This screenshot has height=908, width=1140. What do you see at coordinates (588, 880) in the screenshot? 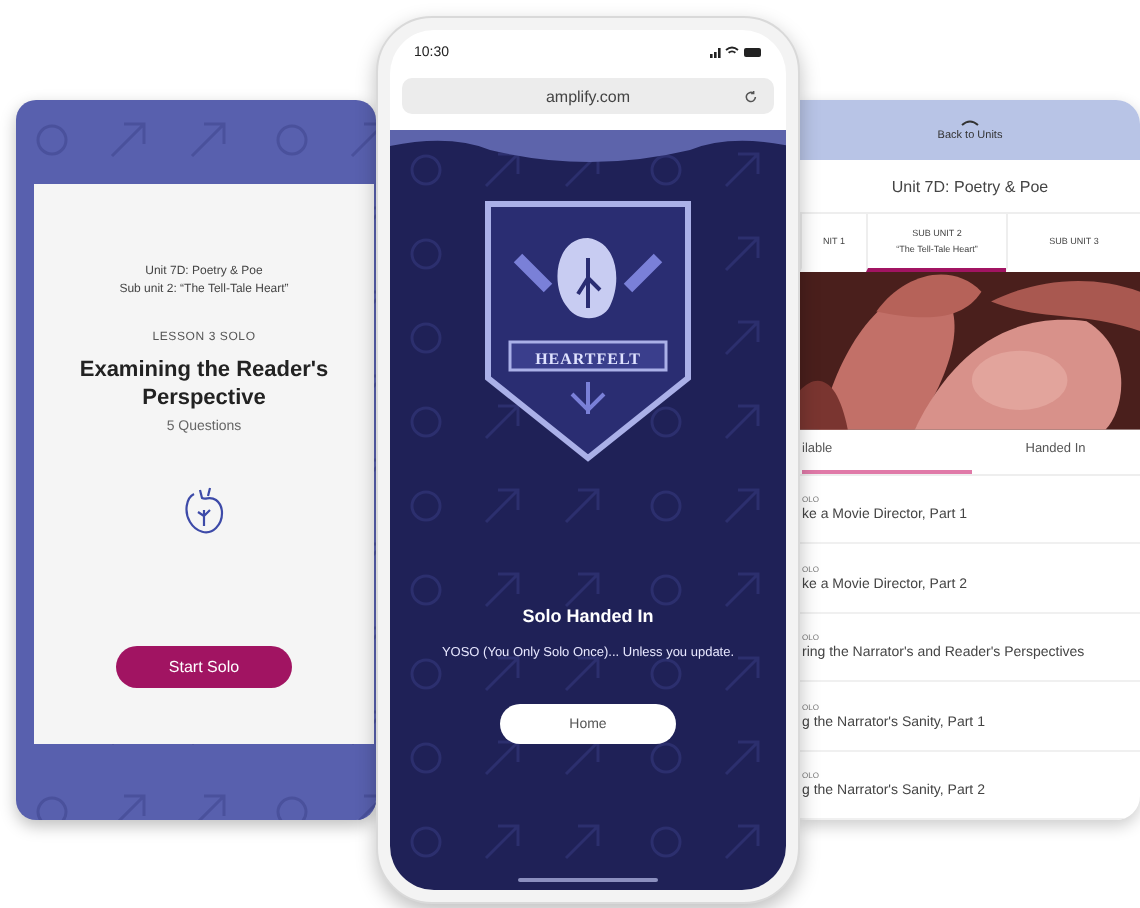
I see `home-indicator` at bounding box center [588, 880].